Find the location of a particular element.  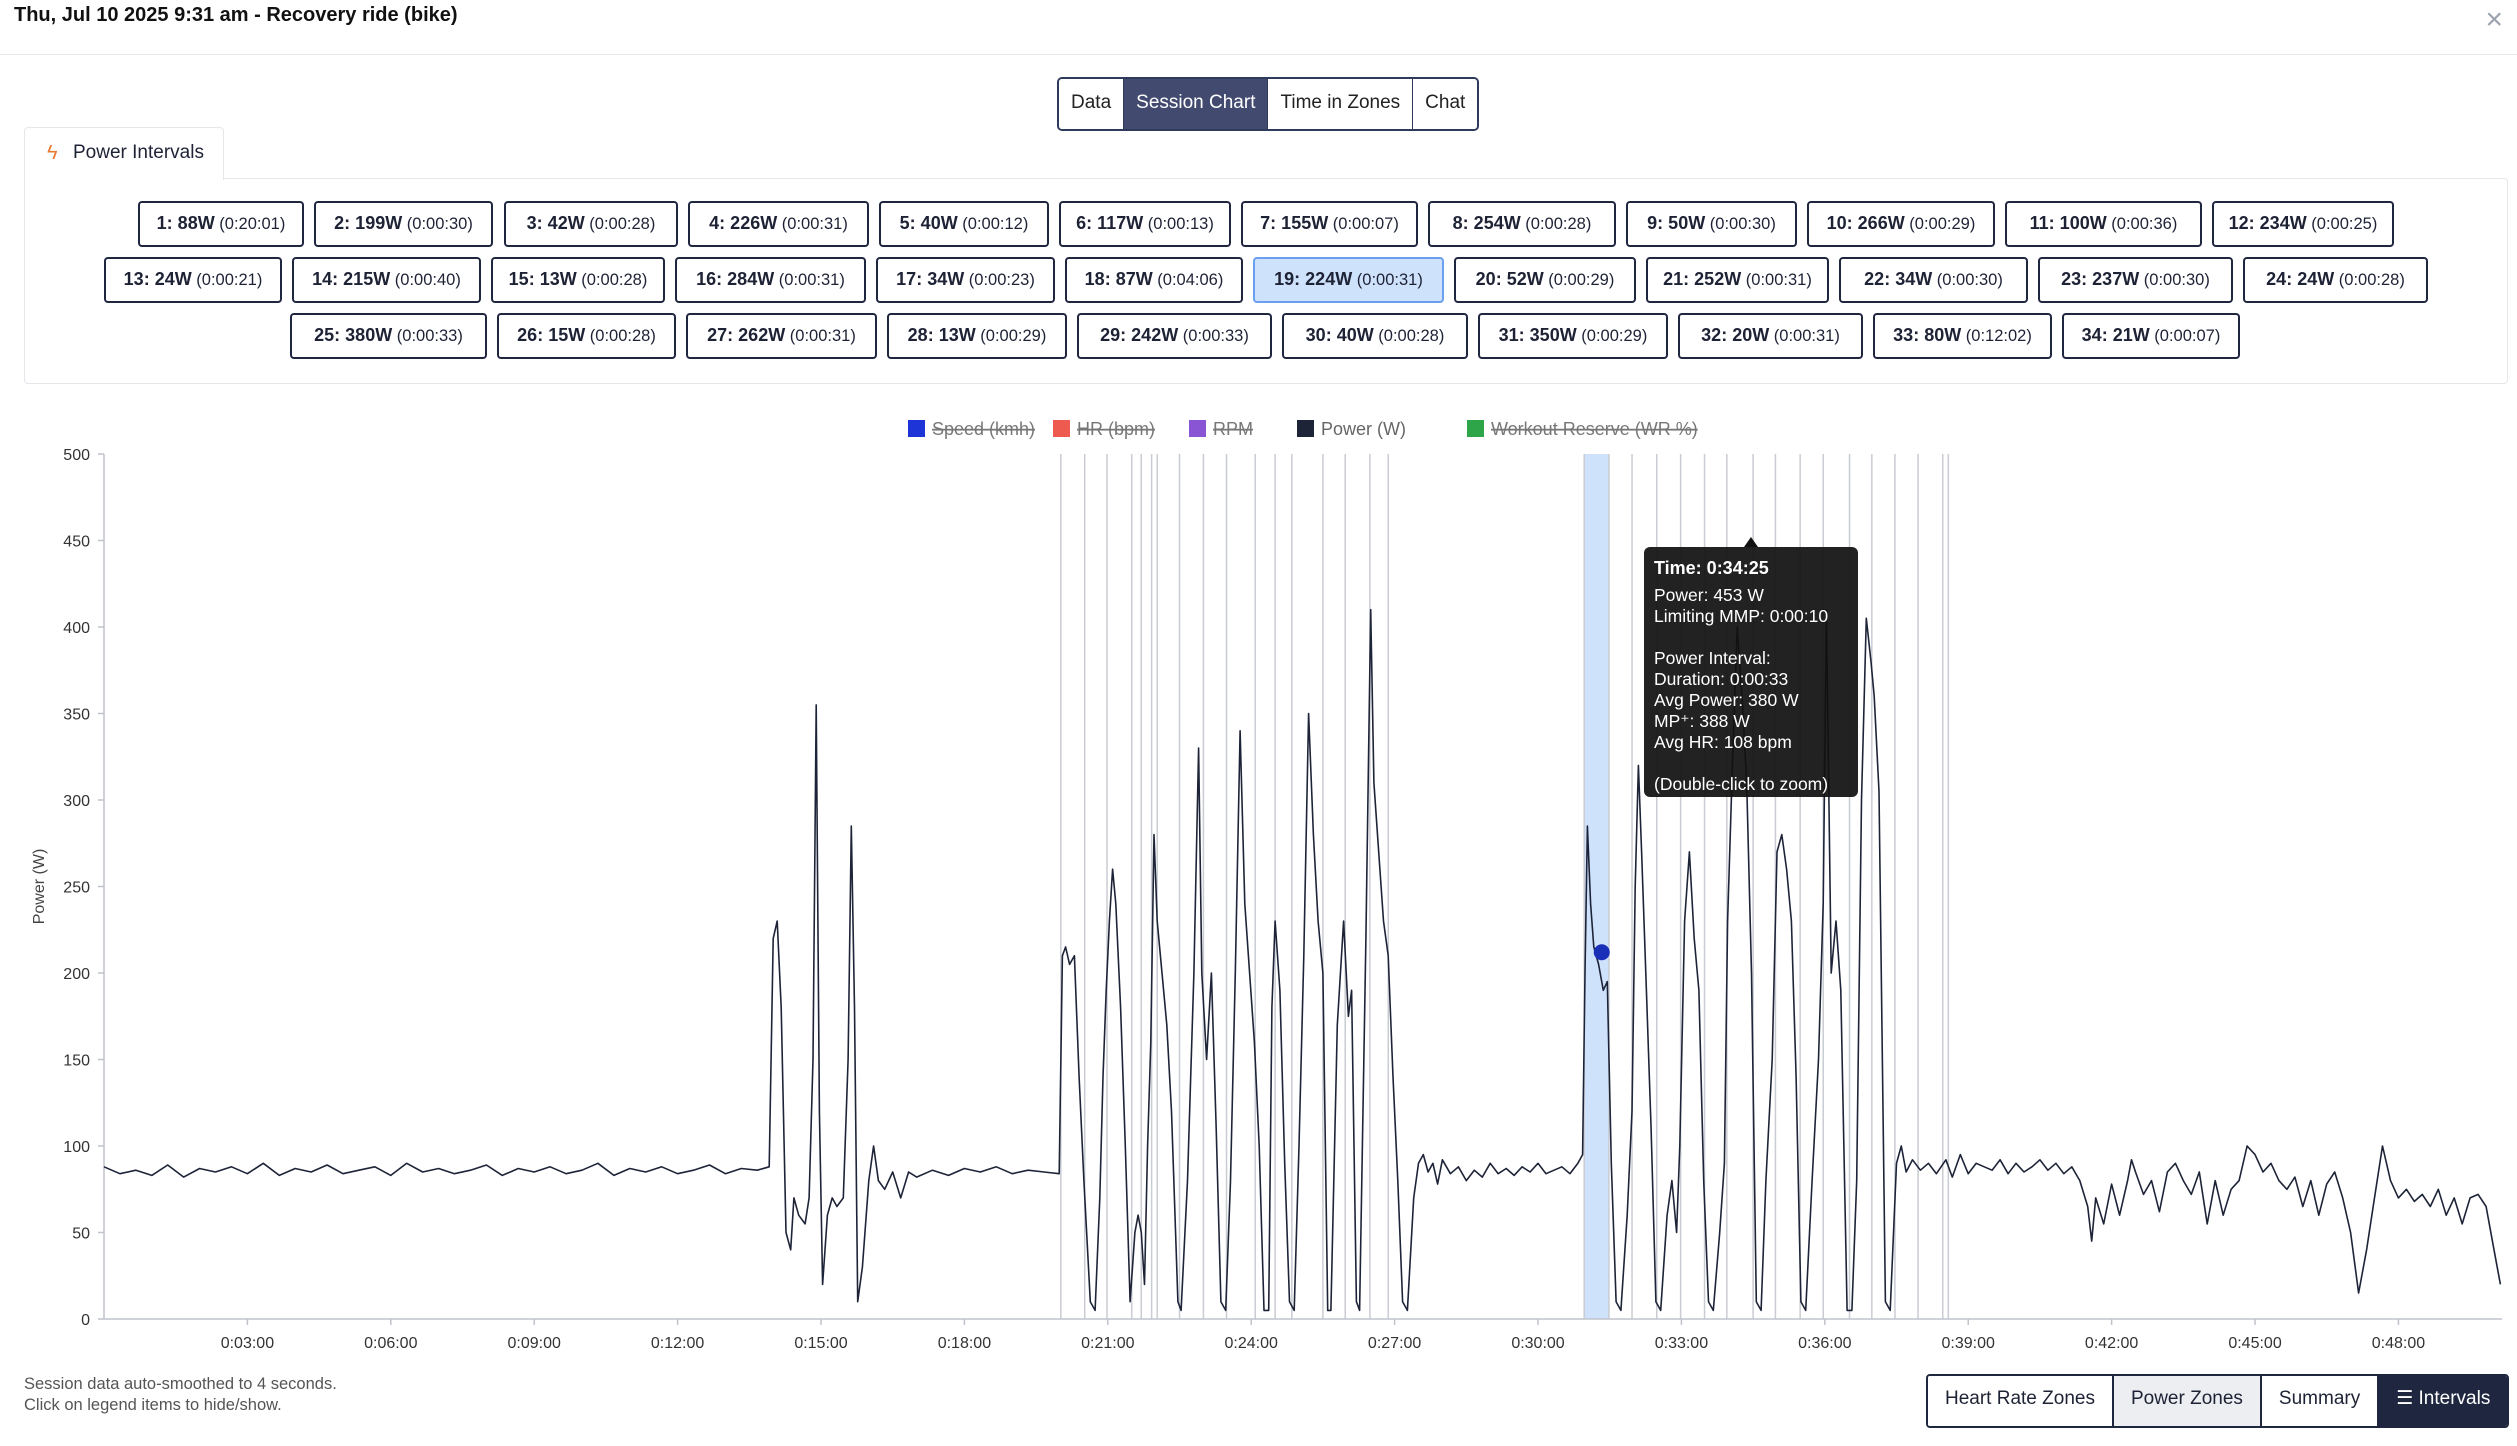

interval-chip-31: 31: 350W (0:00:29) is located at coordinates (1573, 336).